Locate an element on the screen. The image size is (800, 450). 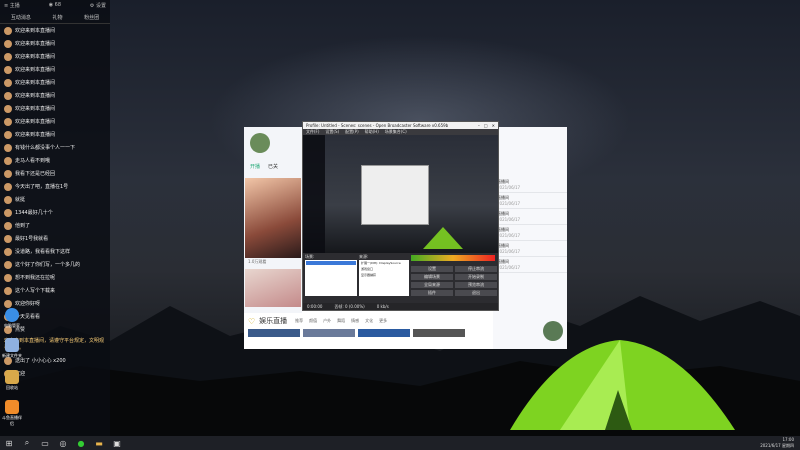
desktop-icon-label: 斗鱼直播伴侣 is located at coordinates (12, 420).